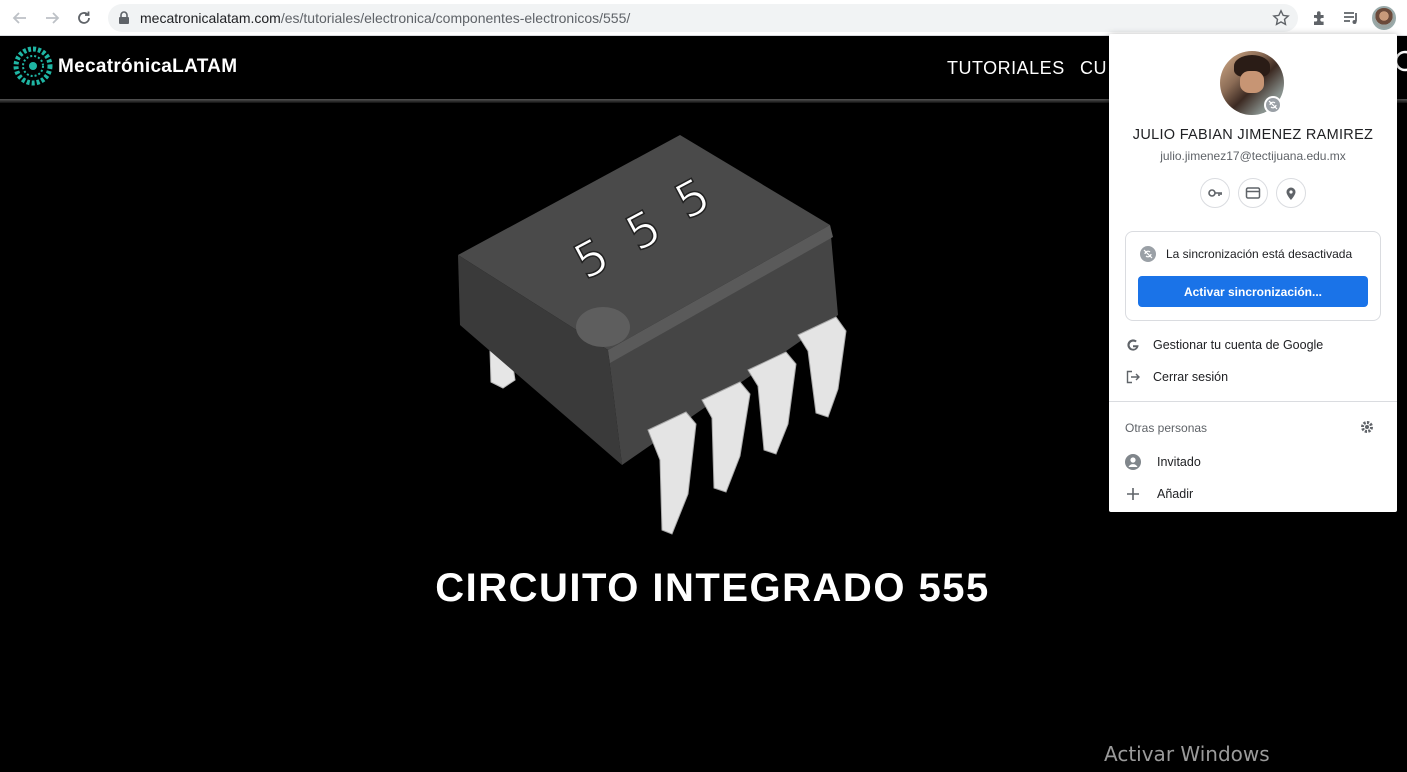 The image size is (1407, 772). Describe the element at coordinates (1175, 494) in the screenshot. I see `add-label: Añadir` at that location.